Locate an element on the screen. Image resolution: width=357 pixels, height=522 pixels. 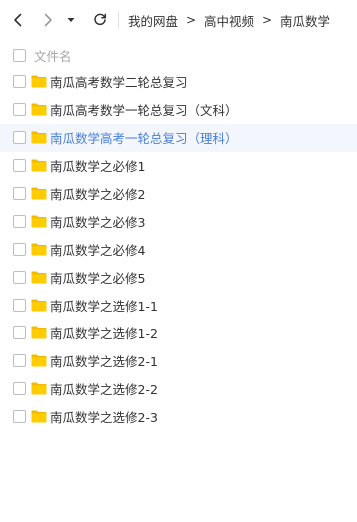
folder-name: 南瓜高考数学一轮总复习（文科） is located at coordinates (144, 111).